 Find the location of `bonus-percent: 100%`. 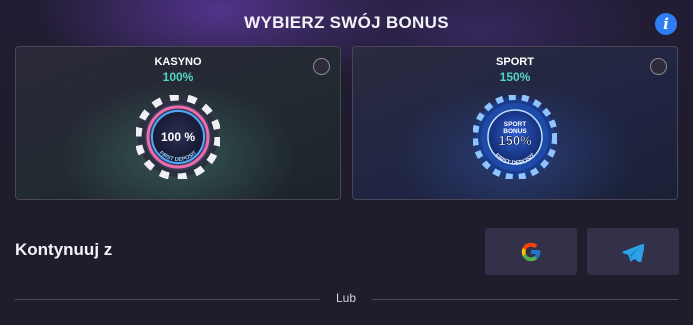

bonus-percent: 100% is located at coordinates (178, 77).